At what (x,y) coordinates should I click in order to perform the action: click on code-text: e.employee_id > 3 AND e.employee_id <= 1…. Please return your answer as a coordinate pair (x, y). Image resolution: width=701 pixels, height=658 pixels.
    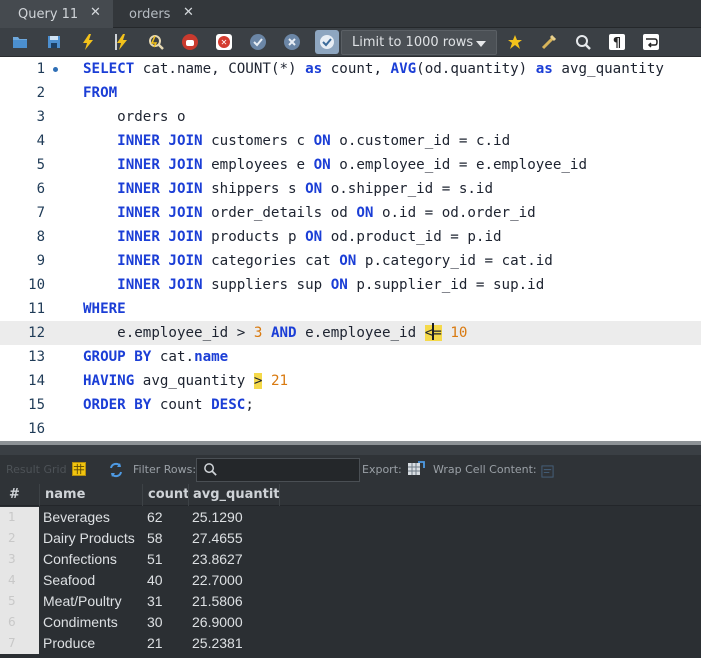
    Looking at the image, I should click on (275, 332).